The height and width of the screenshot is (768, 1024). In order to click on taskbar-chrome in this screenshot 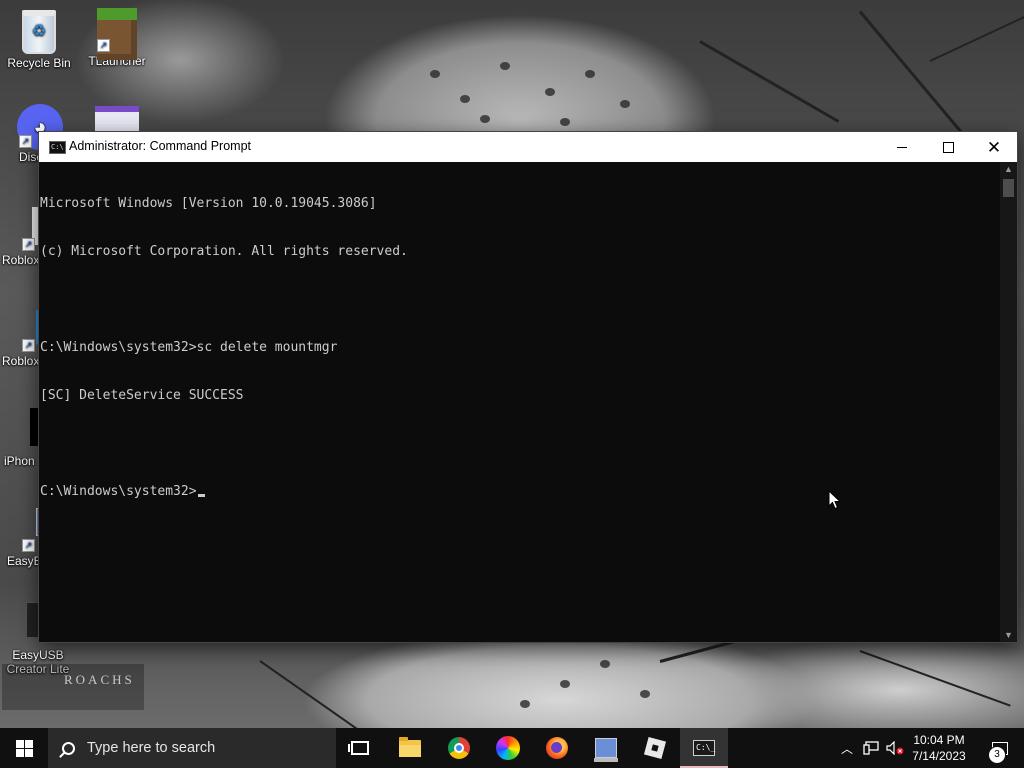, I will do `click(459, 748)`.